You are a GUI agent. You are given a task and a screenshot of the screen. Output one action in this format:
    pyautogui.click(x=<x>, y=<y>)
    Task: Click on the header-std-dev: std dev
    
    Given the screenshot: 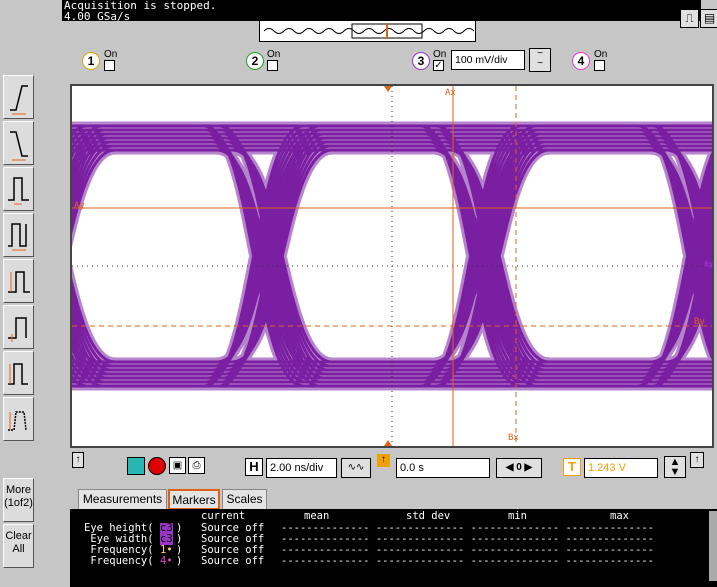 What is the action you would take?
    pyautogui.click(x=428, y=516)
    